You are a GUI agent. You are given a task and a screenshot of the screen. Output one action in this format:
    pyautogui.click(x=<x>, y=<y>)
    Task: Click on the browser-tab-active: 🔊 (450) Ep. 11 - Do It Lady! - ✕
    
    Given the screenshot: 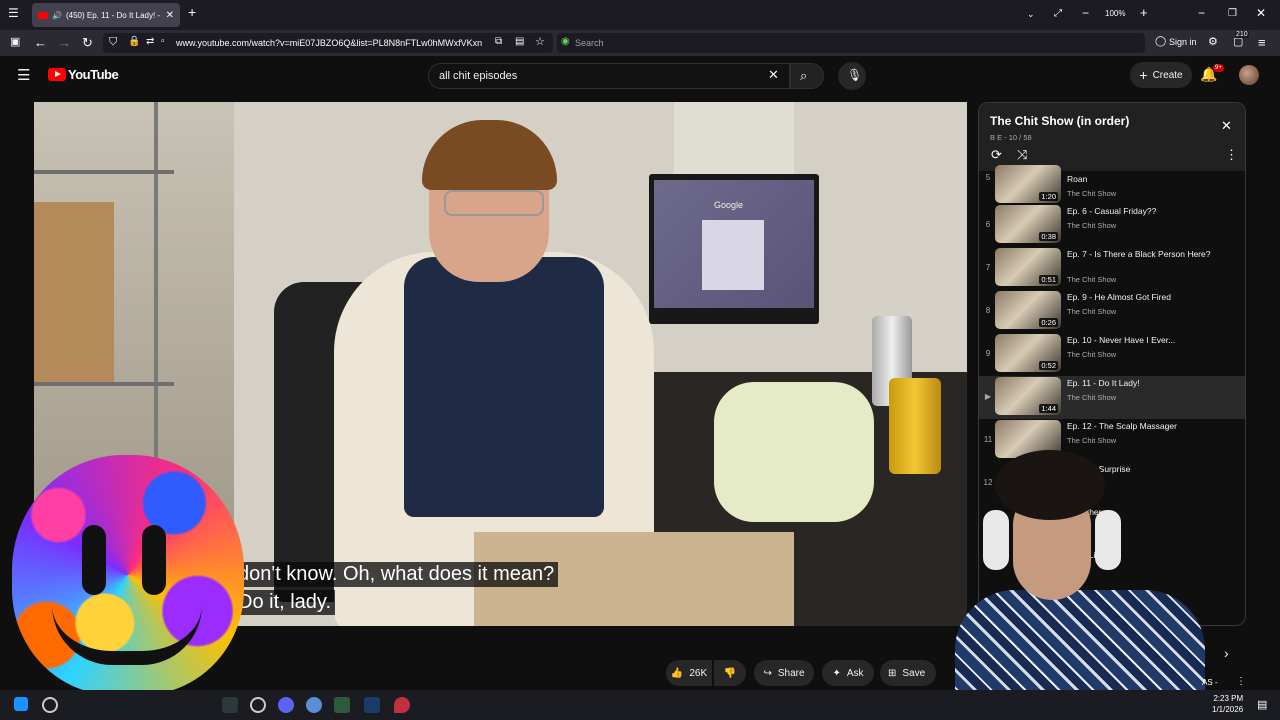 What is the action you would take?
    pyautogui.click(x=106, y=15)
    